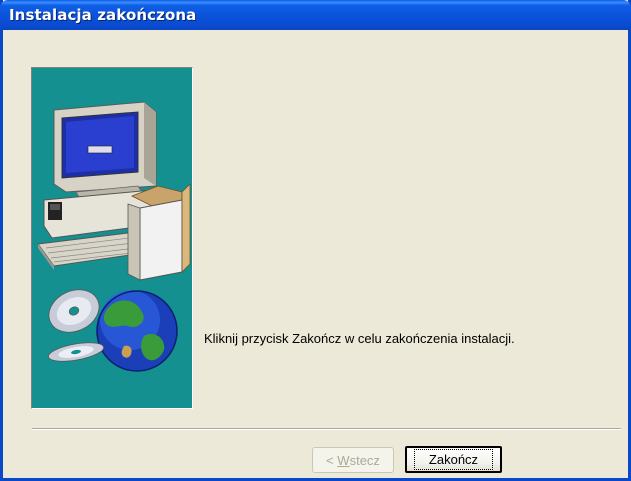  I want to click on finish-button: Zakończ, so click(453, 459).